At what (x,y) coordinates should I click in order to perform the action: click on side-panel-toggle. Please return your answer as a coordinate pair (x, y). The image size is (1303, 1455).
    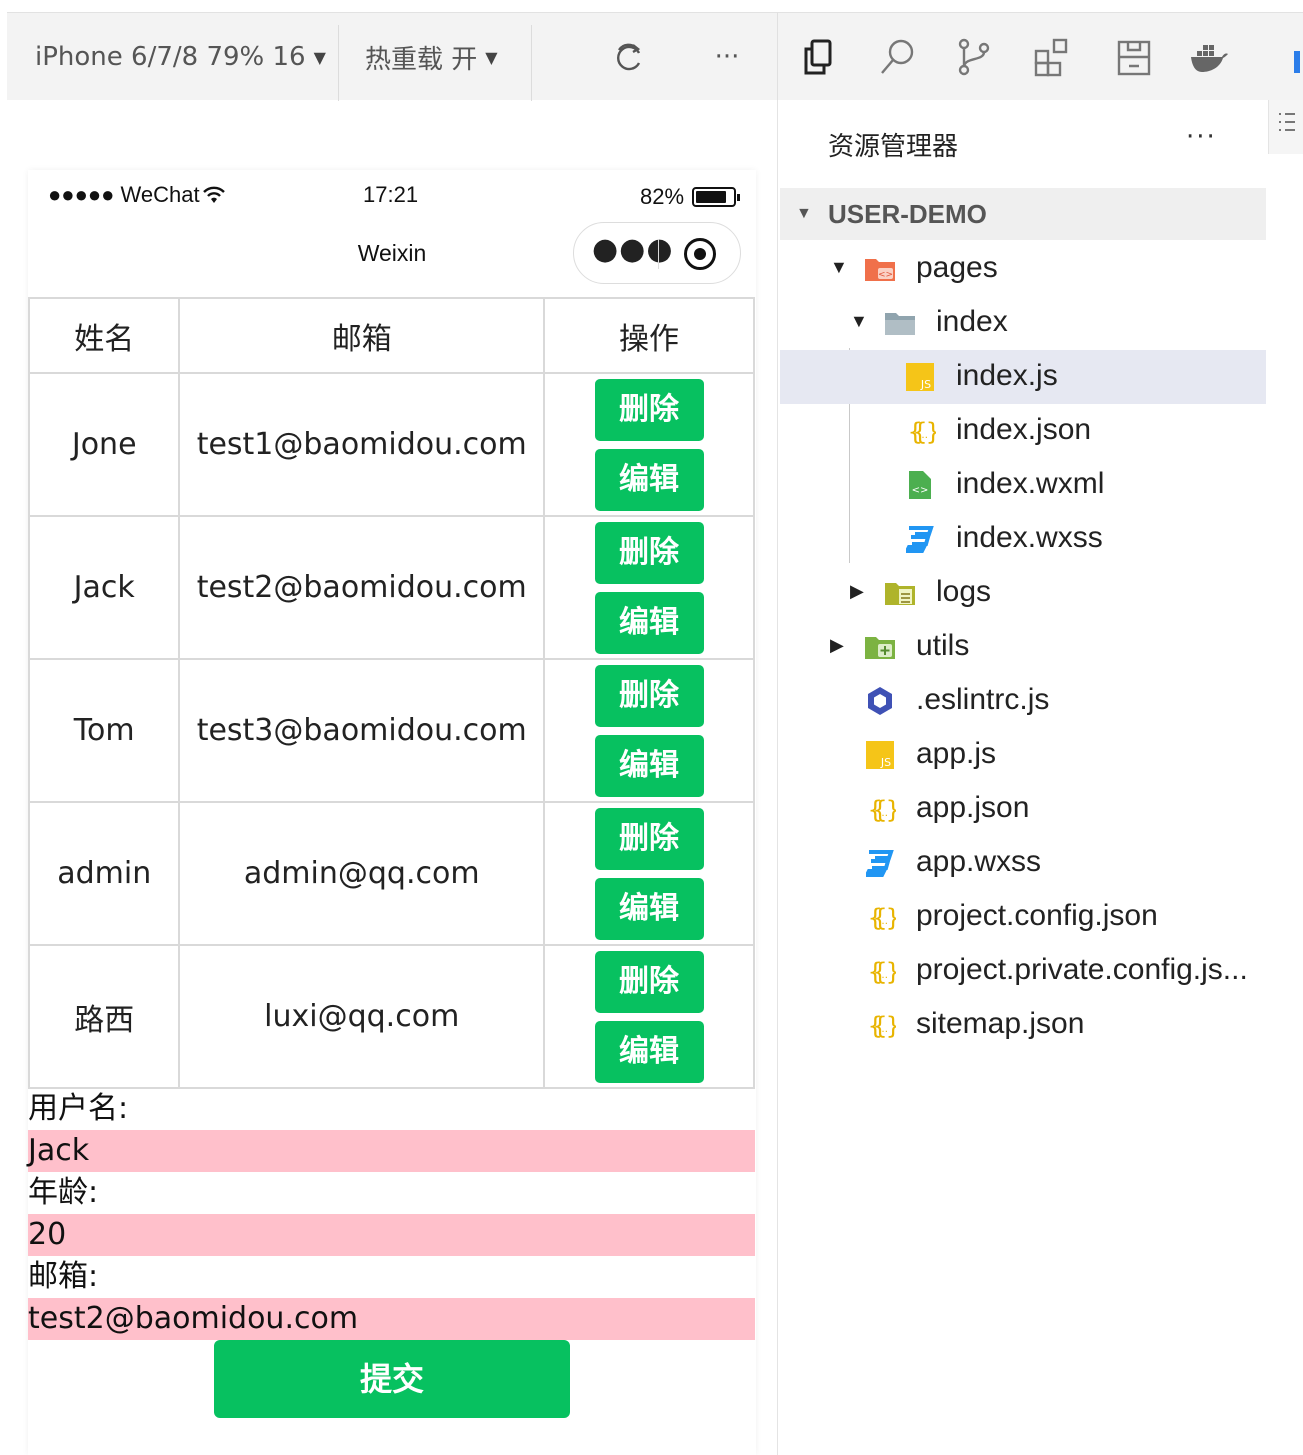
    Looking at the image, I should click on (1285, 127).